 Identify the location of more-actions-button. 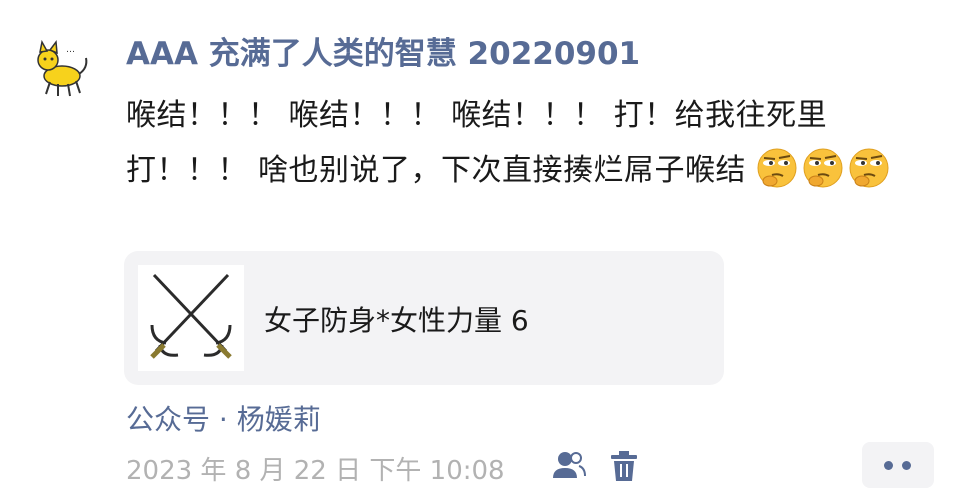
(898, 465).